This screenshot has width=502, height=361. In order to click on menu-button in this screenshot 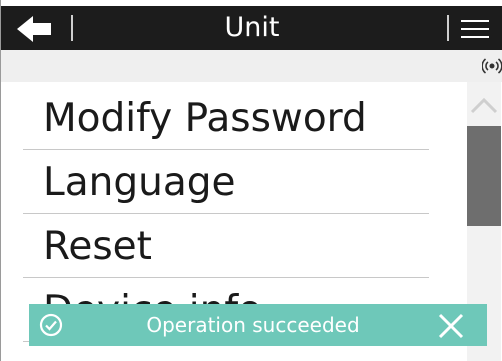, I will do `click(475, 28)`.